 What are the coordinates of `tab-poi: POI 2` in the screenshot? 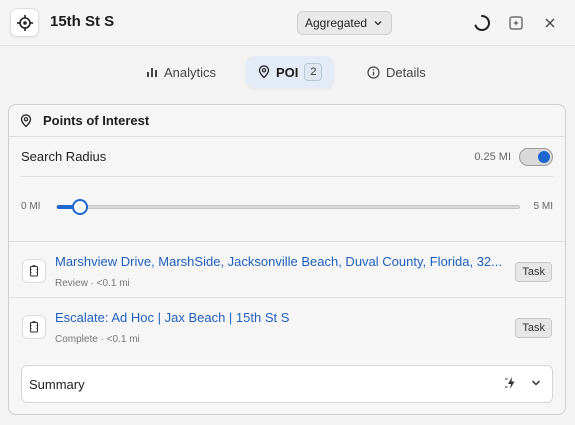 It's located at (290, 72).